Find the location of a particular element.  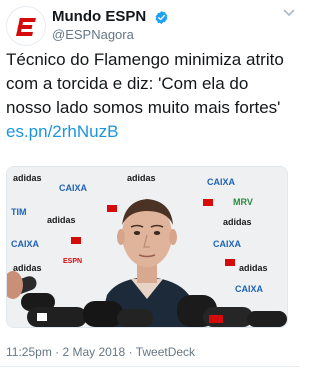

avatar is located at coordinates (26, 26).